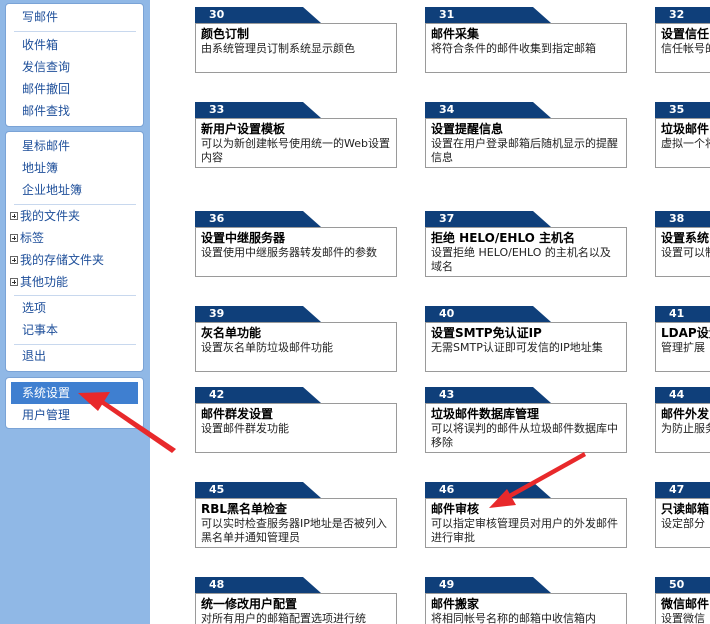 The height and width of the screenshot is (624, 710). Describe the element at coordinates (524, 530) in the screenshot. I see `card-description: 可以指定审核管理员对用户的外发邮件进行审批` at that location.